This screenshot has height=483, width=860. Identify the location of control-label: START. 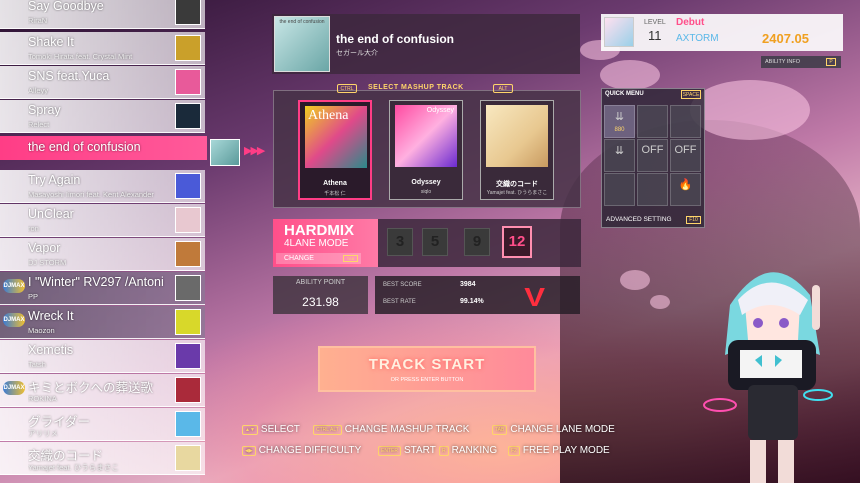
(419, 450).